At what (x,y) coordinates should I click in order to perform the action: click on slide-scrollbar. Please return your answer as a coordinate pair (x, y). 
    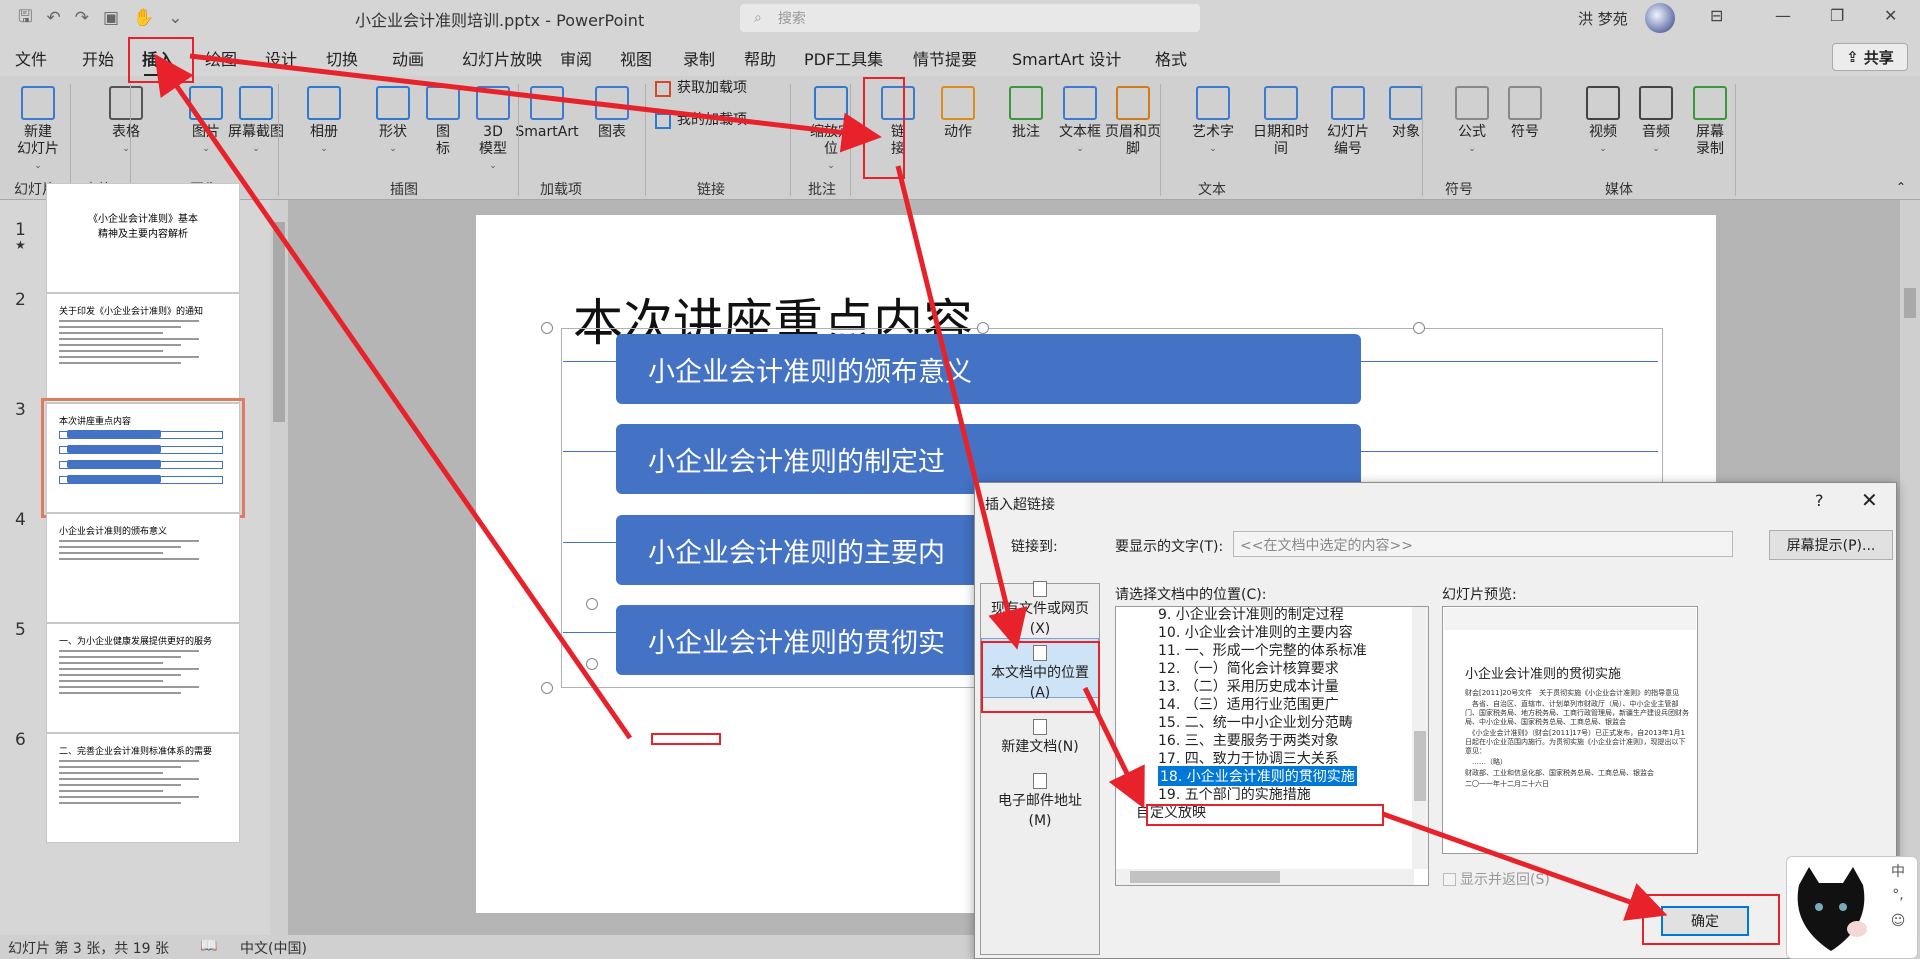
    Looking at the image, I should click on (1910, 567).